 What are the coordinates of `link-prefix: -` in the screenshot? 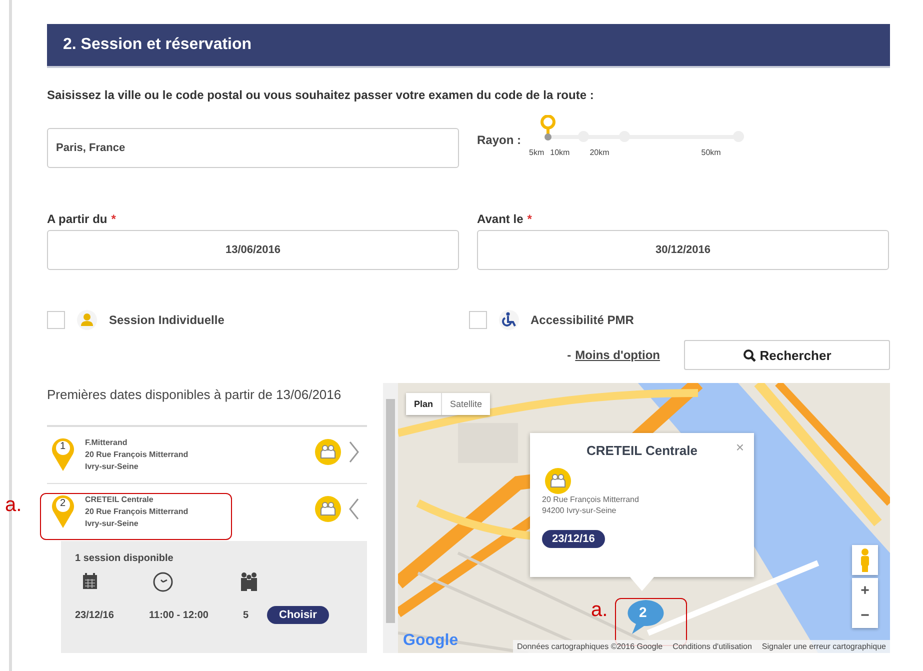 It's located at (569, 355).